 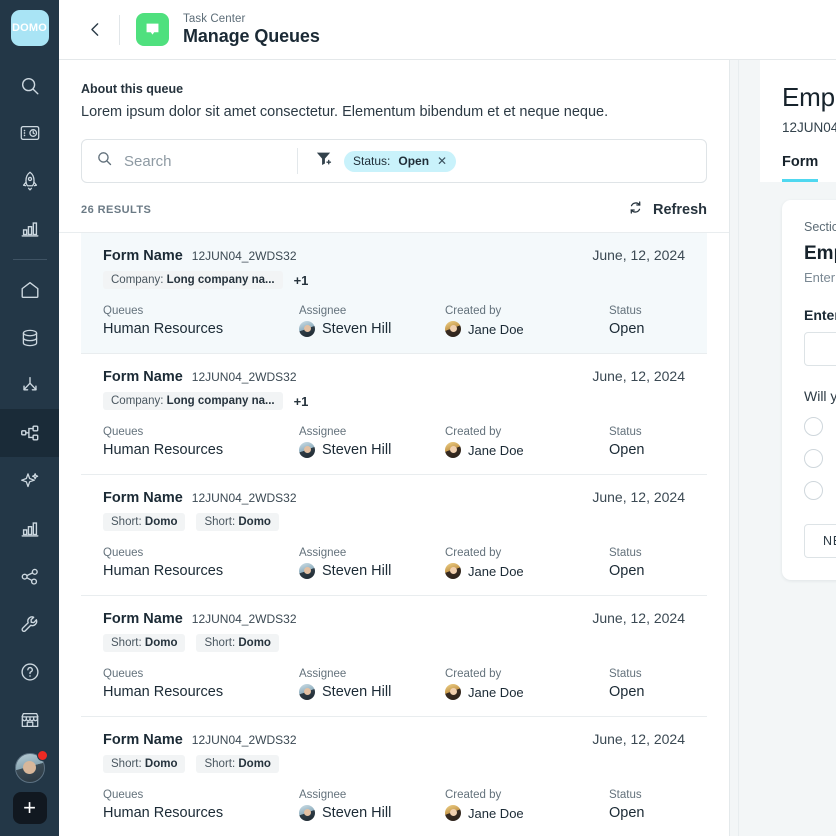 I want to click on sidebar-item-search, so click(x=29, y=86).